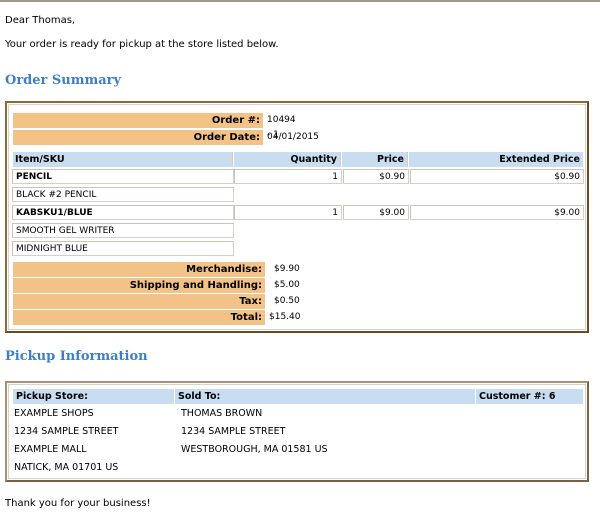  I want to click on item-price: $9.00, so click(376, 212).